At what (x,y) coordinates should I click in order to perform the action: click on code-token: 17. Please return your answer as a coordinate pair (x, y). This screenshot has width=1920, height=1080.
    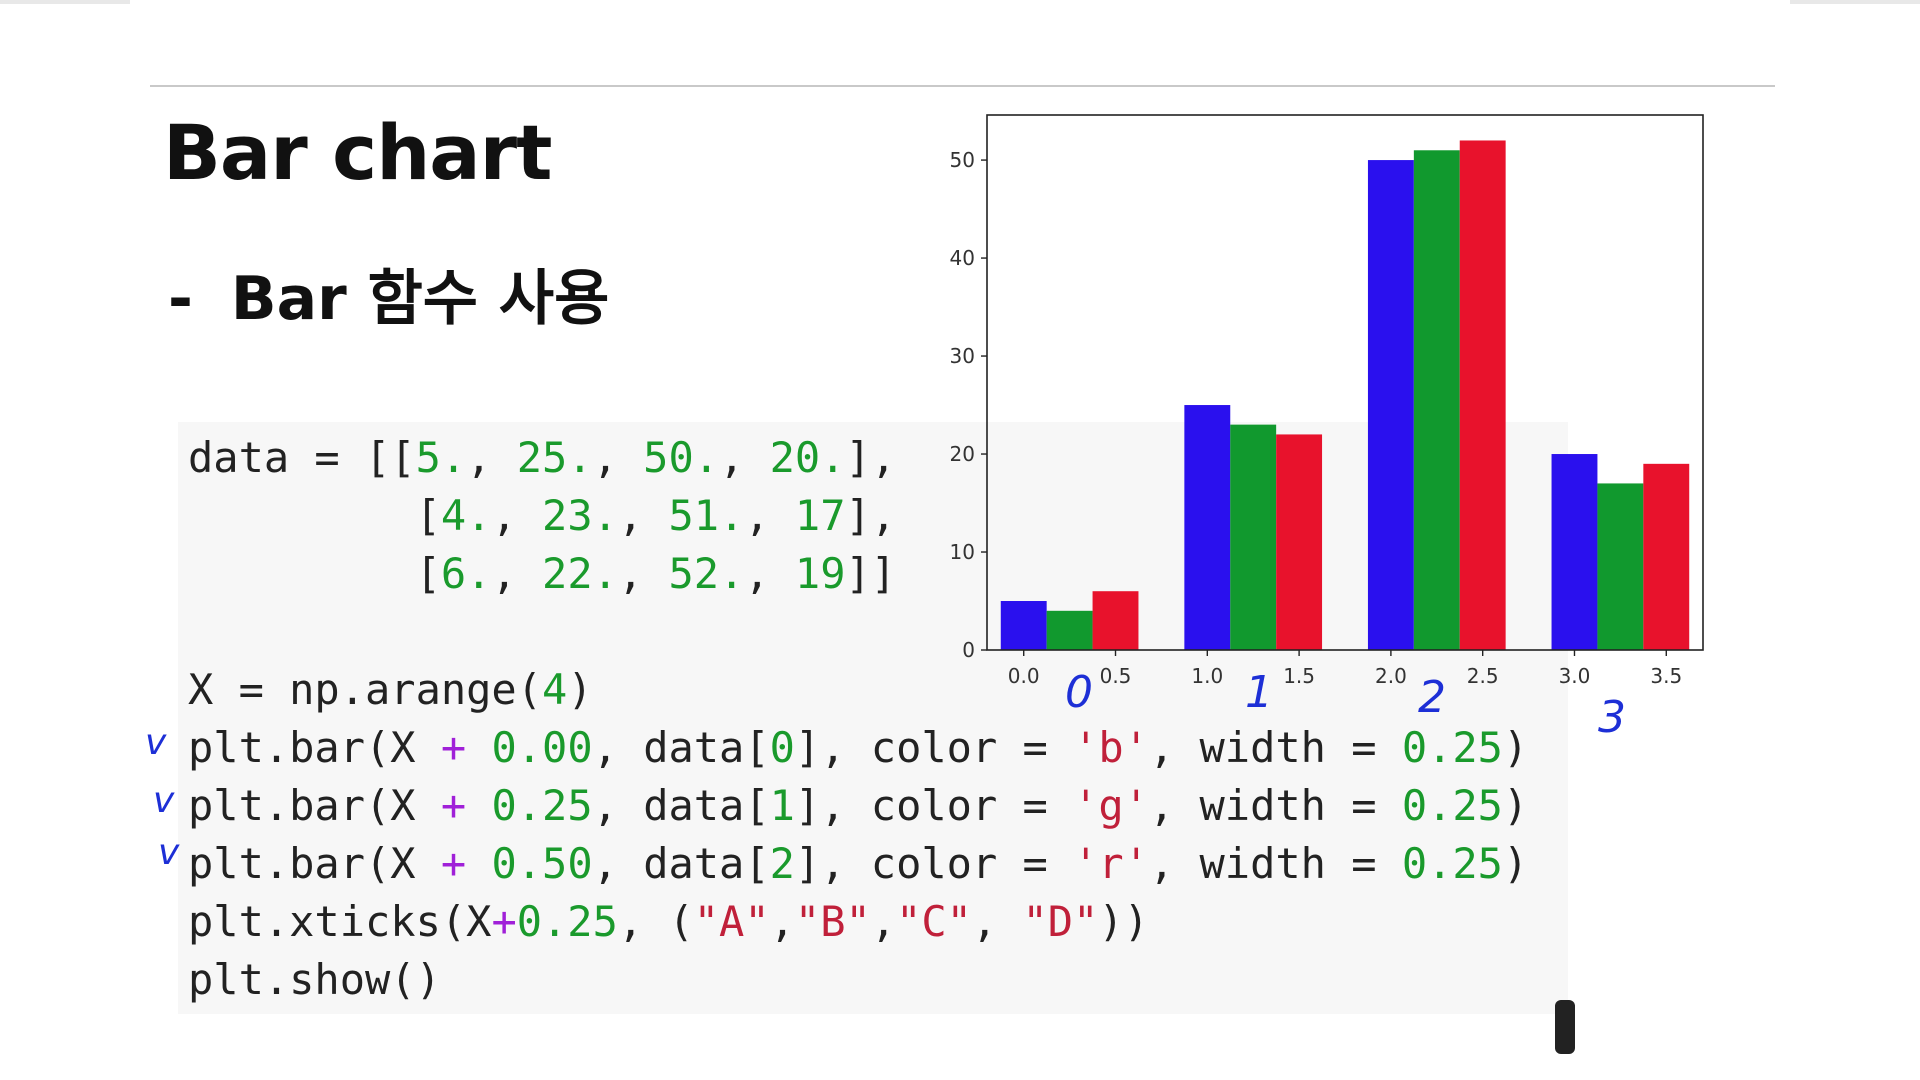
    Looking at the image, I should click on (820, 515).